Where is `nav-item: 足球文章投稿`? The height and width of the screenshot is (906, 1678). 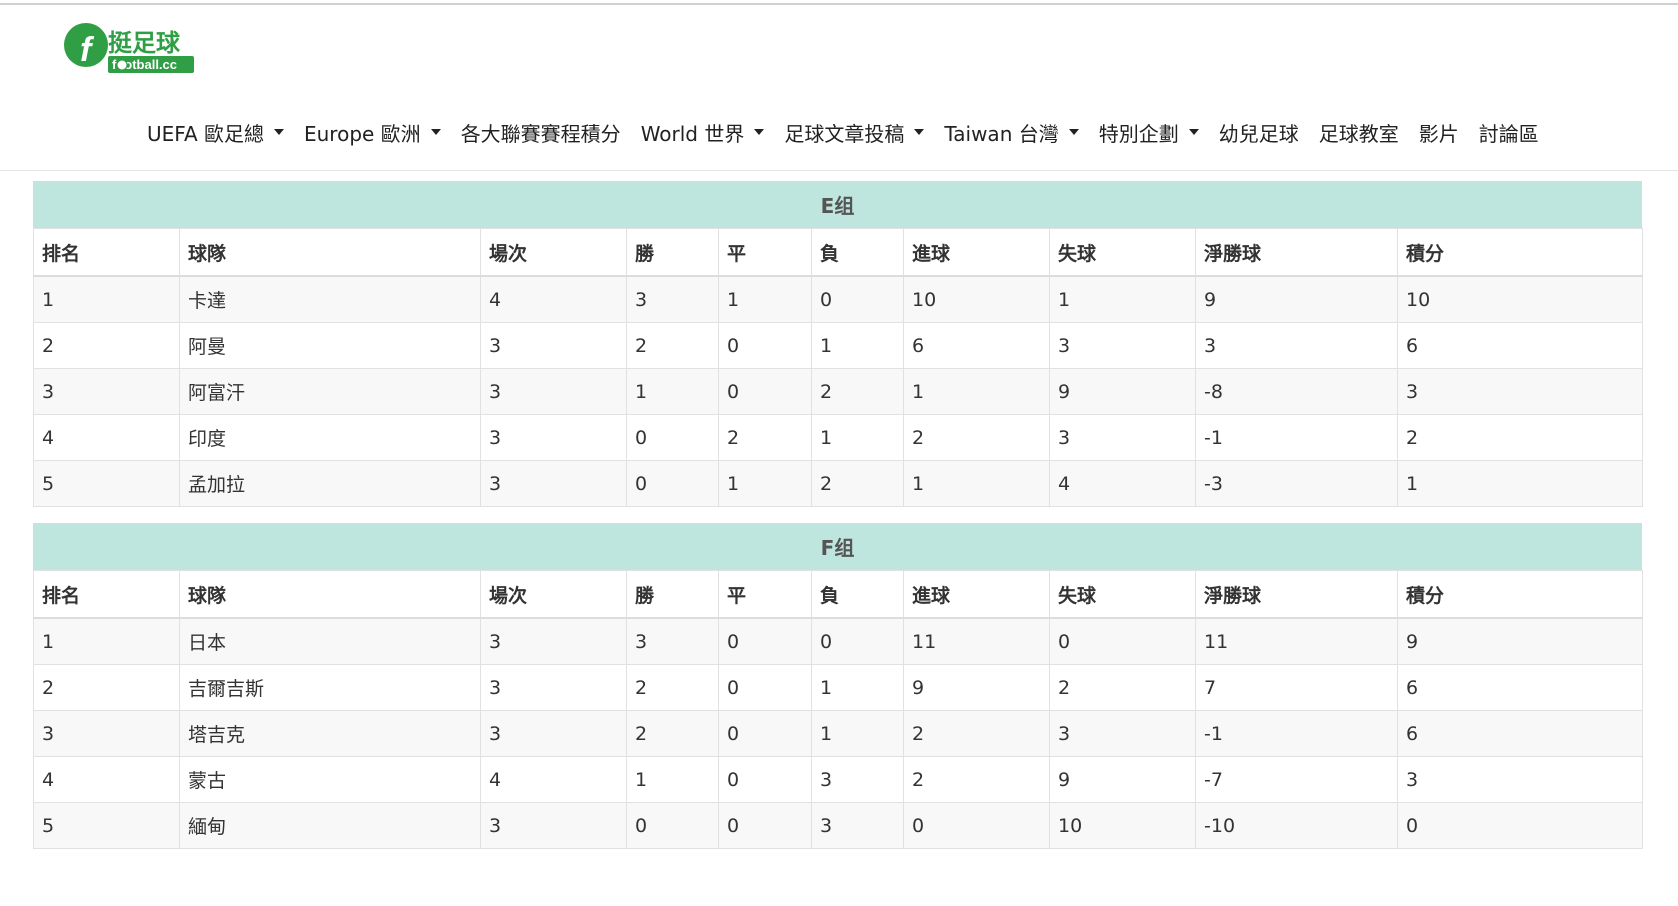
nav-item: 足球文章投稿 is located at coordinates (854, 132).